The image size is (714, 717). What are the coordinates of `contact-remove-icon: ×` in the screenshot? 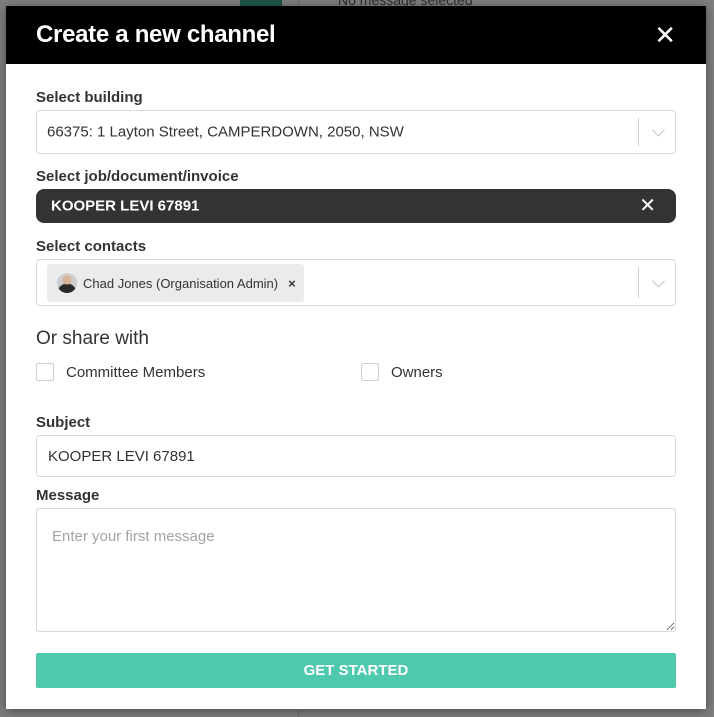 It's located at (292, 283).